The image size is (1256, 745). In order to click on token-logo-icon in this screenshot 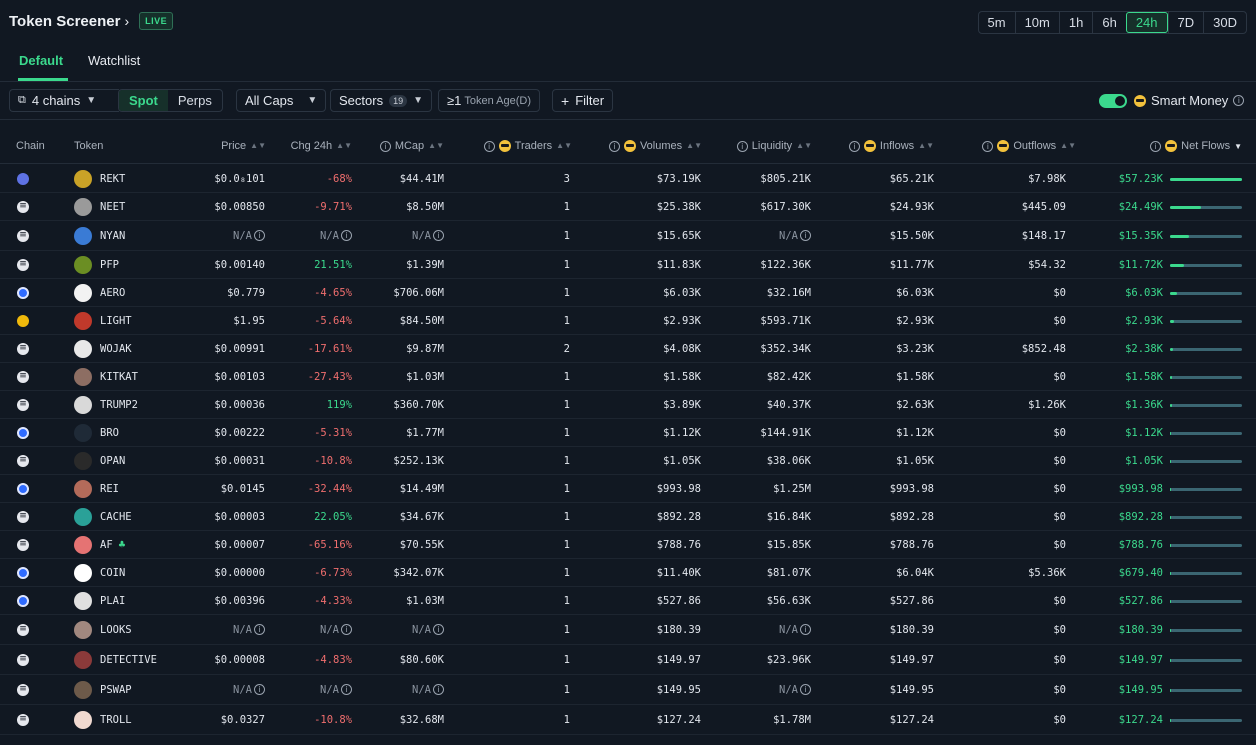, I will do `click(83, 404)`.